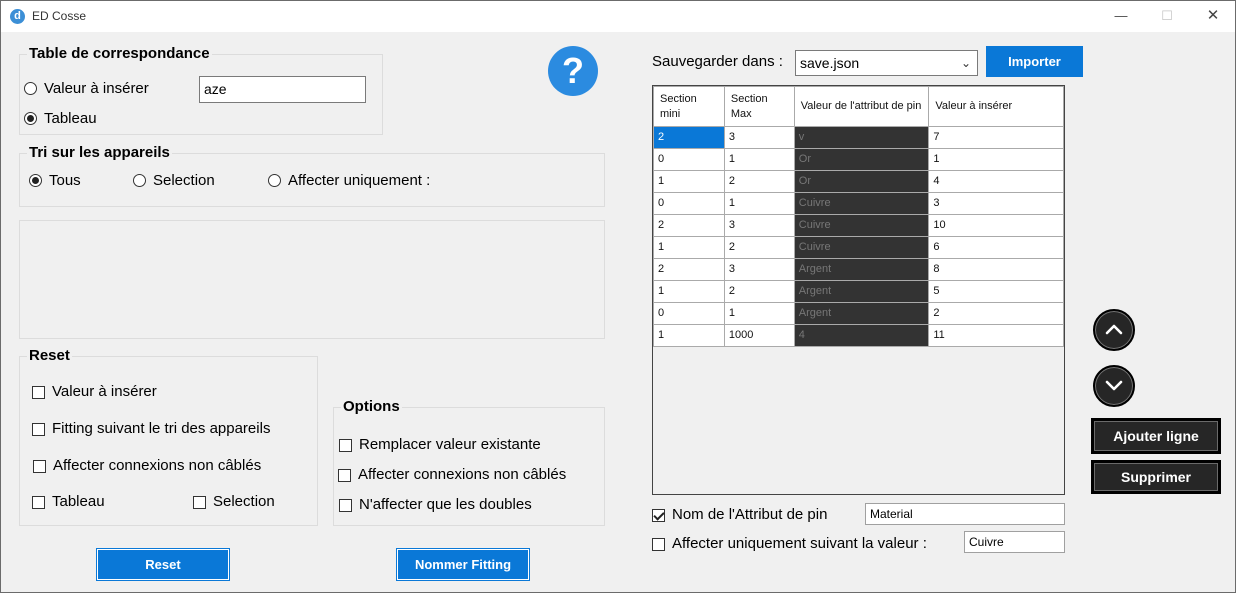  I want to click on checkbox-reset-table, so click(38, 502).